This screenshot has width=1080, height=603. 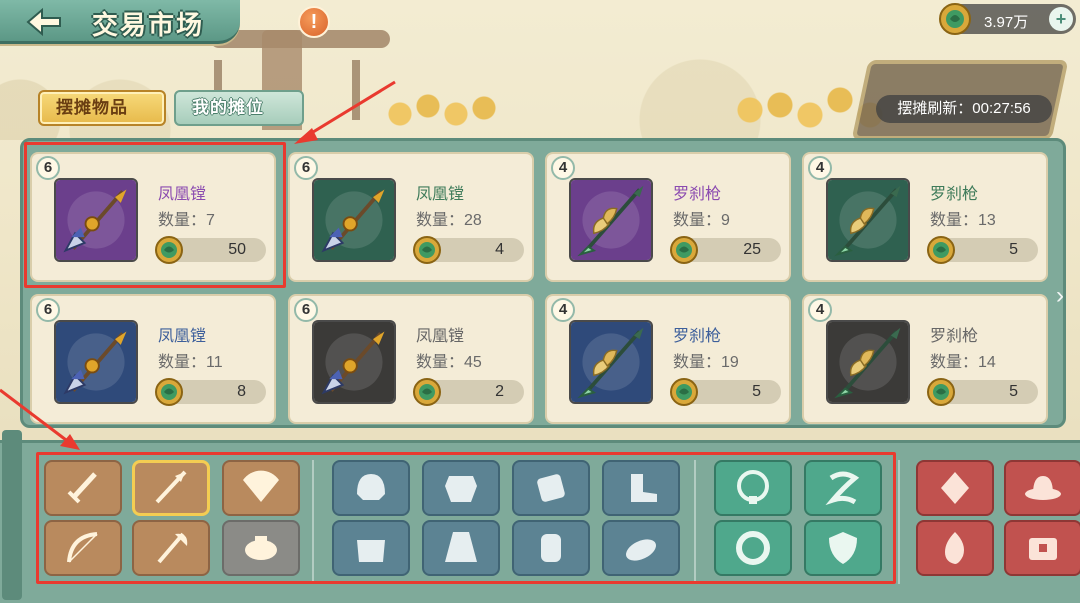 I want to click on category-flame, so click(x=955, y=548).